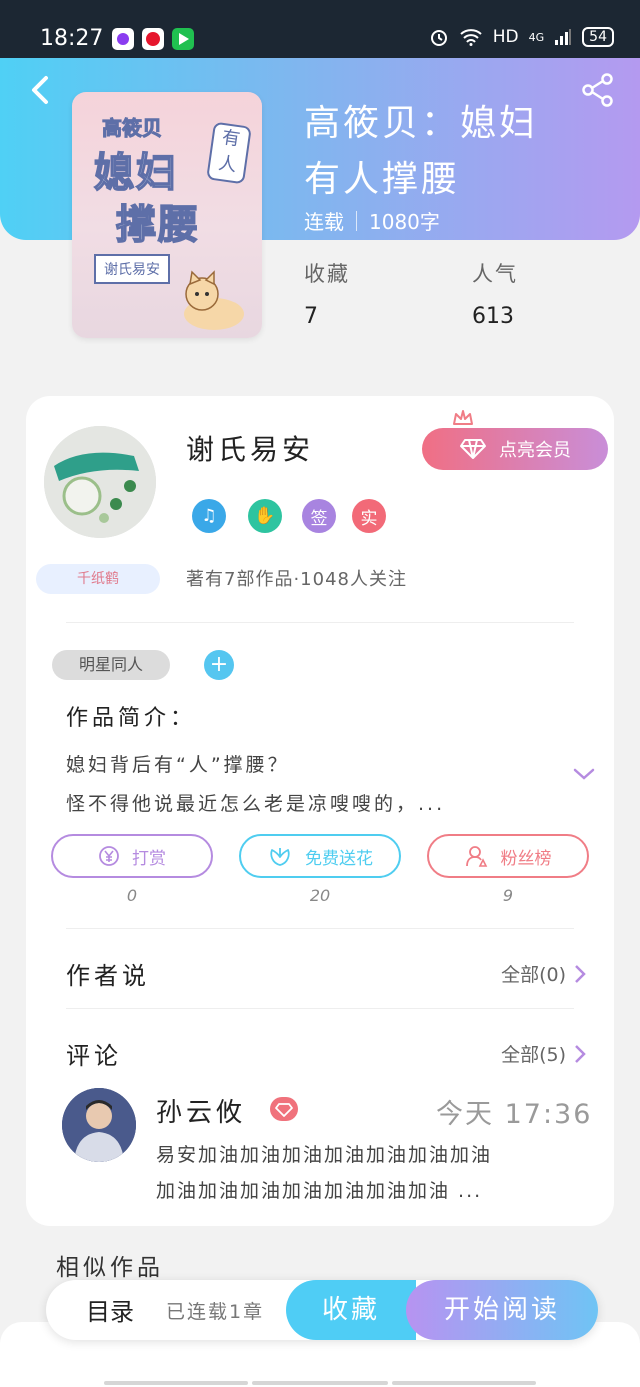 This screenshot has width=640, height=1387. What do you see at coordinates (505, 37) in the screenshot?
I see `network-type: HD` at bounding box center [505, 37].